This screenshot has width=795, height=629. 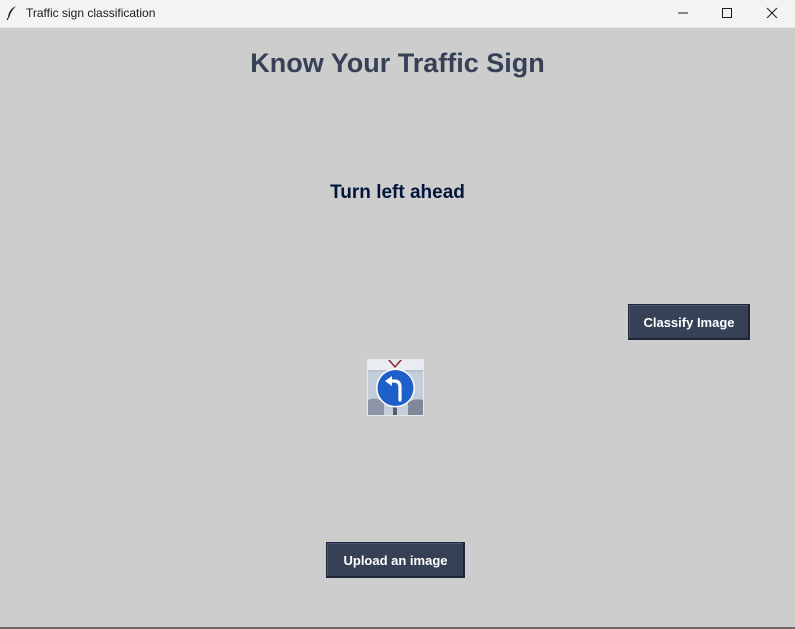 What do you see at coordinates (11, 13) in the screenshot?
I see `feather-icon` at bounding box center [11, 13].